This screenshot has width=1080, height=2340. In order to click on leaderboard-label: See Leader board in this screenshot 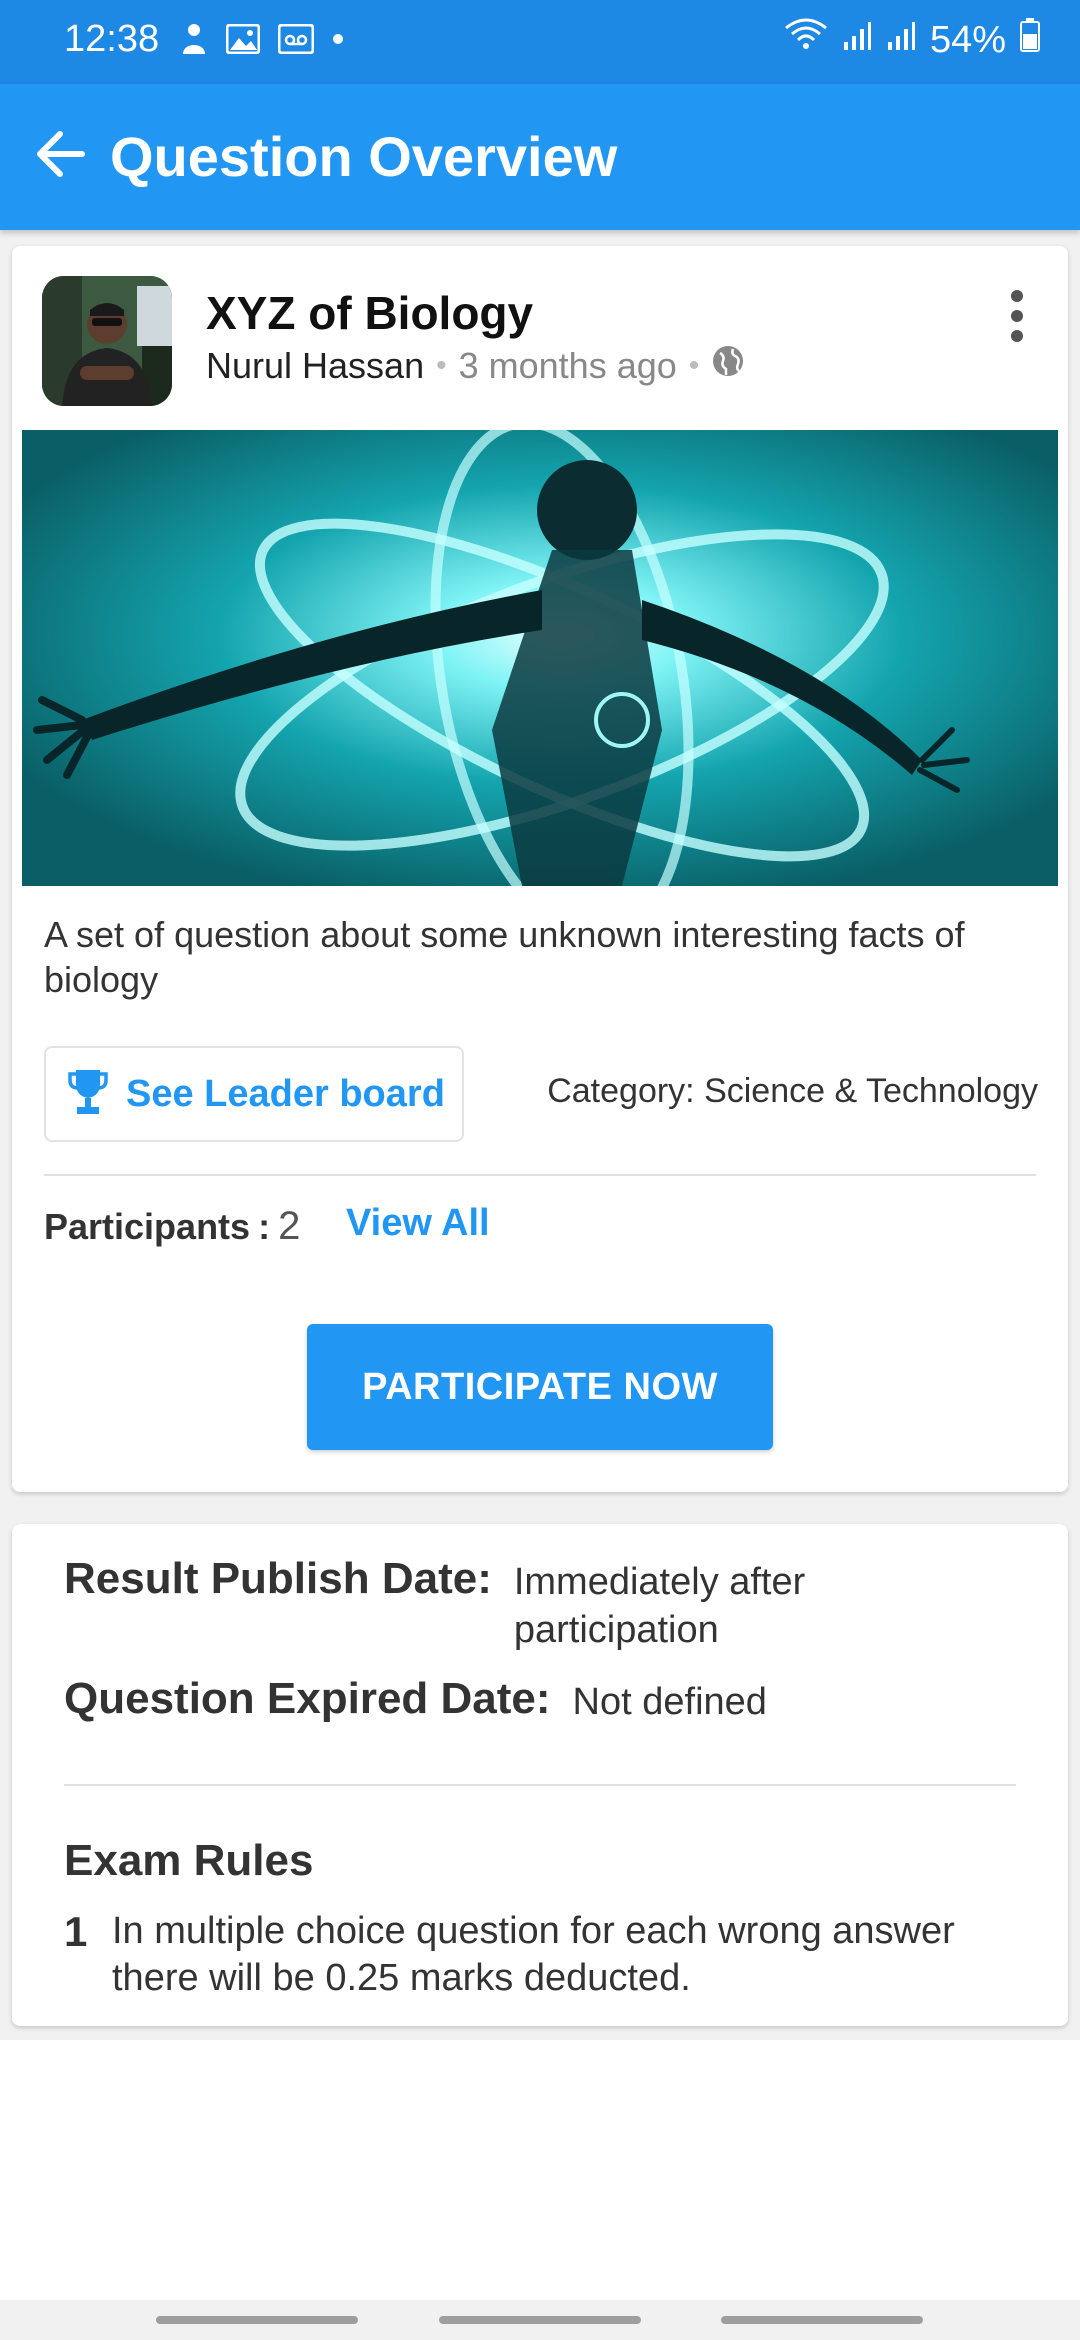, I will do `click(285, 1093)`.